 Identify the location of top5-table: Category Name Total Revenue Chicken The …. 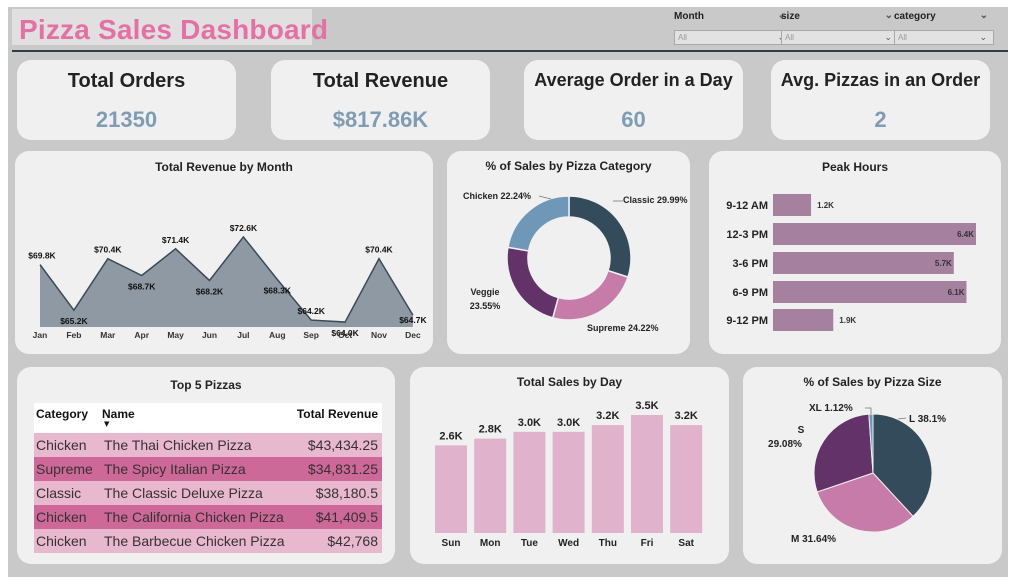
(208, 478).